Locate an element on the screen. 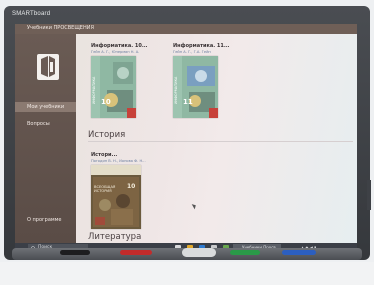  green-pen is located at coordinates (245, 252).